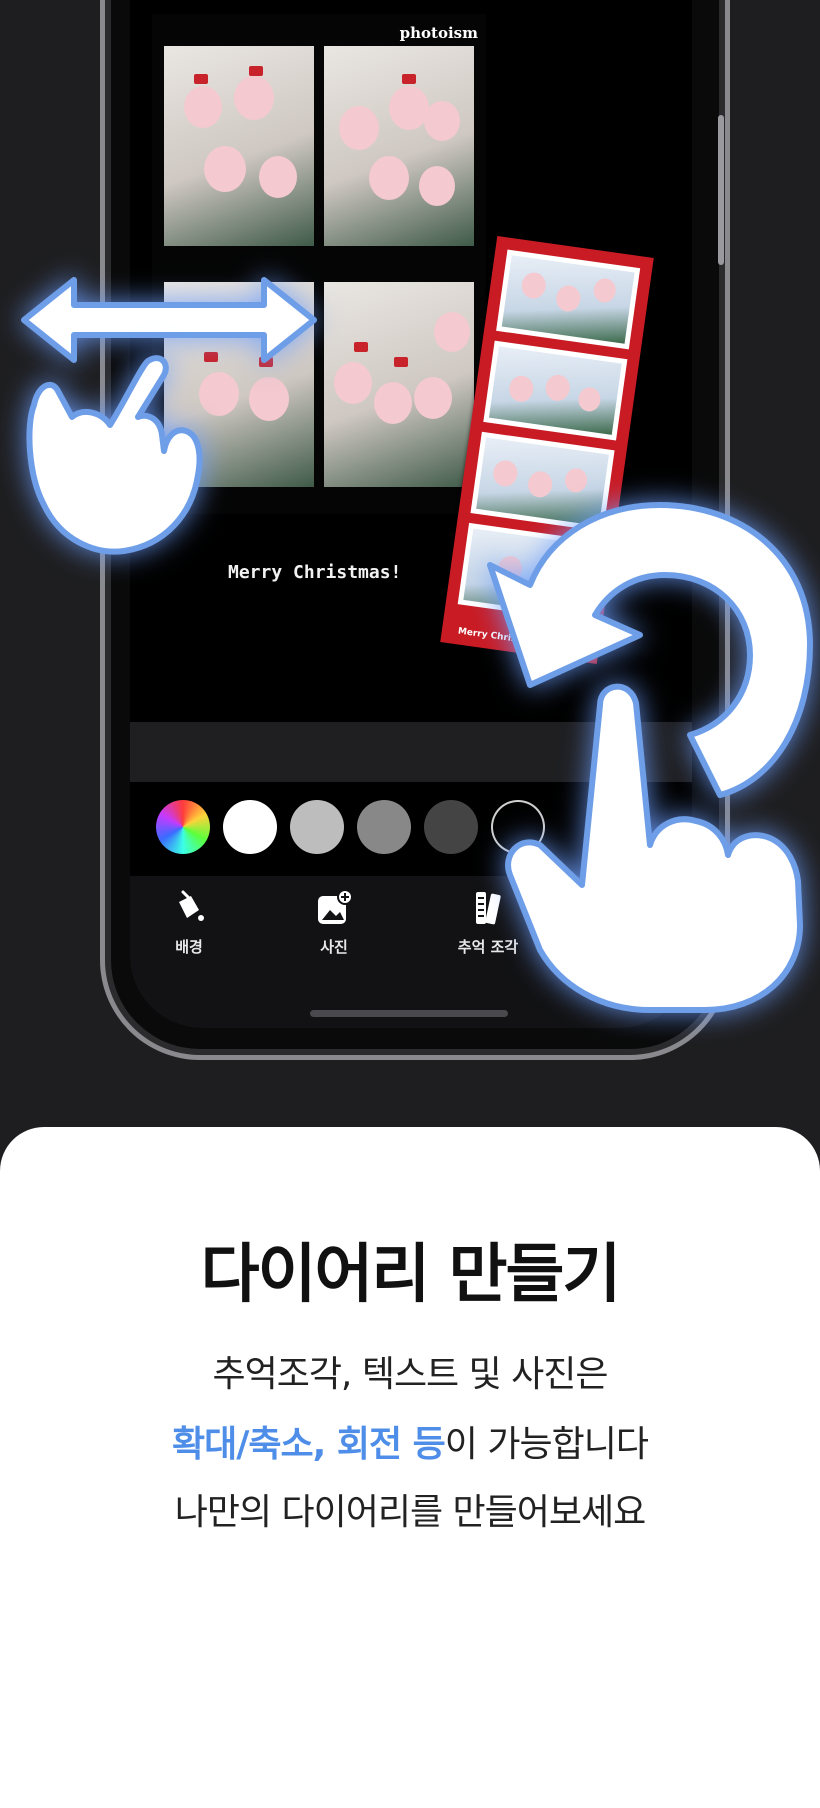  I want to click on card-line-2-rest: 이 가능합니다, so click(546, 1444).